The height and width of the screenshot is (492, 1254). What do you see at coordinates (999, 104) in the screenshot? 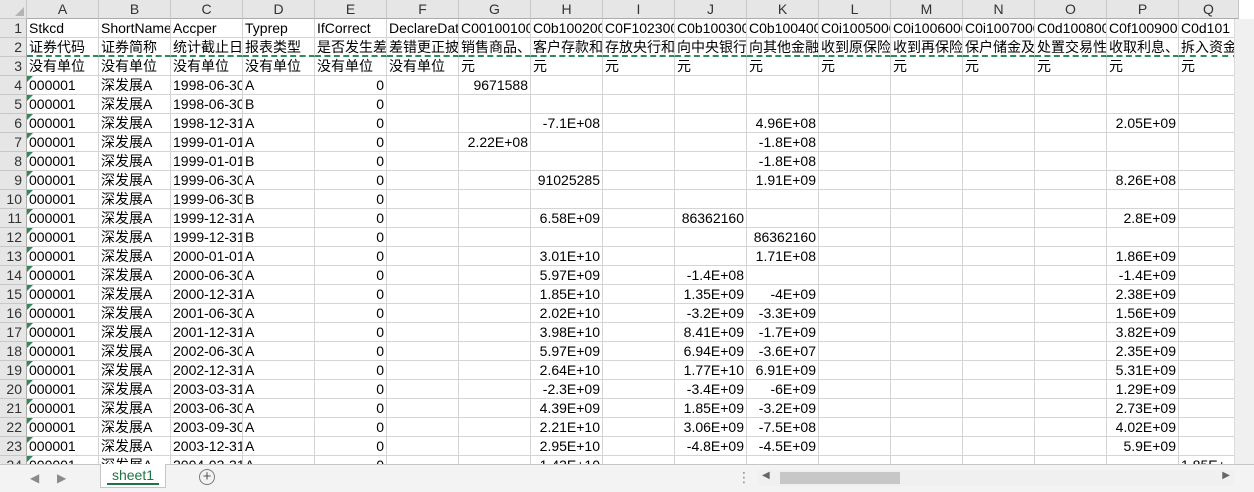
I see `cell-n5` at bounding box center [999, 104].